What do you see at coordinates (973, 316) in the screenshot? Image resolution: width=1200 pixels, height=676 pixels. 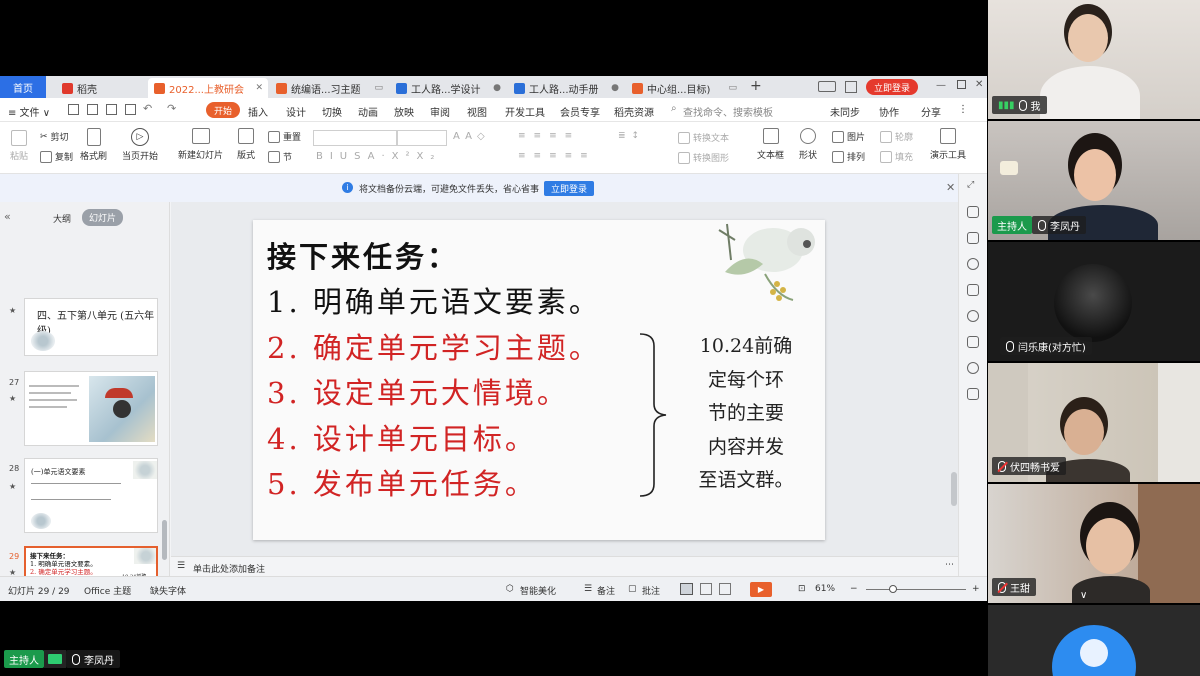 I see `help-icon` at bounding box center [973, 316].